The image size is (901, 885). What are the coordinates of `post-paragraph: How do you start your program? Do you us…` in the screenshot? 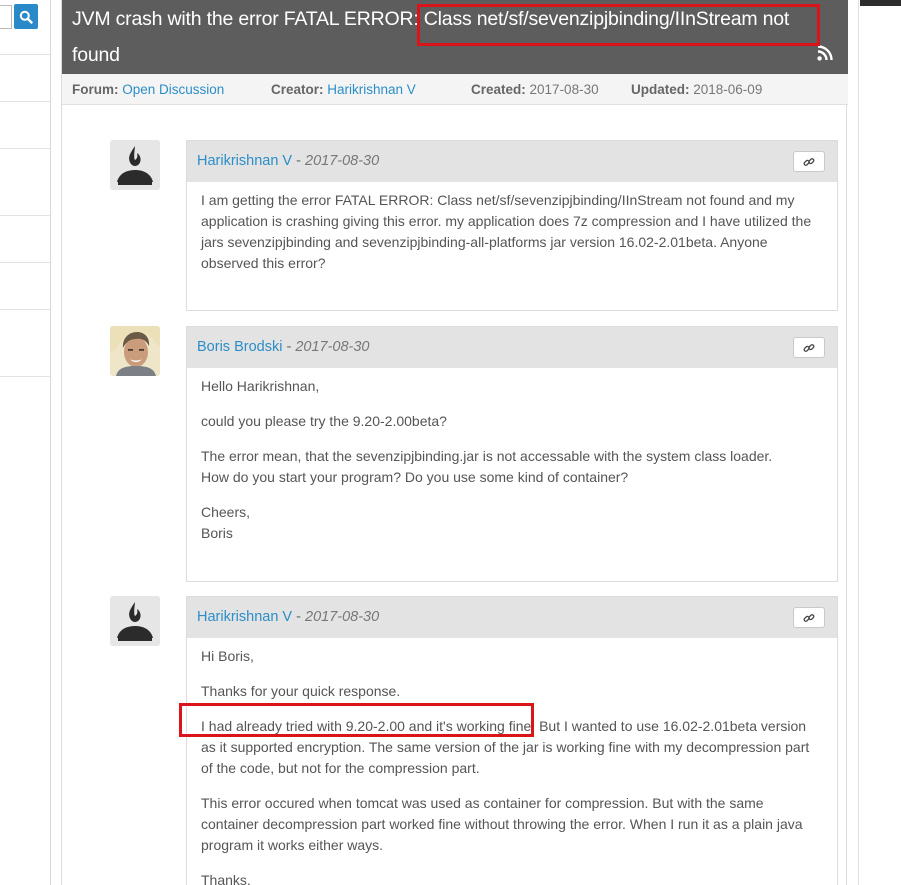 It's located at (415, 477).